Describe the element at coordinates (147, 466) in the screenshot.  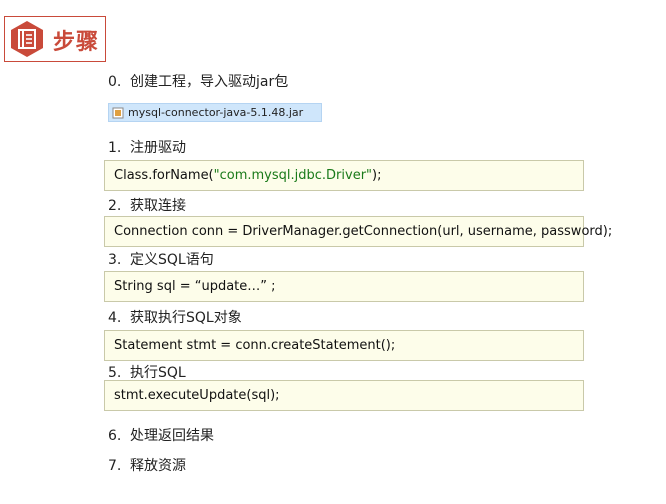
I see `step-7: 7. 释放资源` at that location.